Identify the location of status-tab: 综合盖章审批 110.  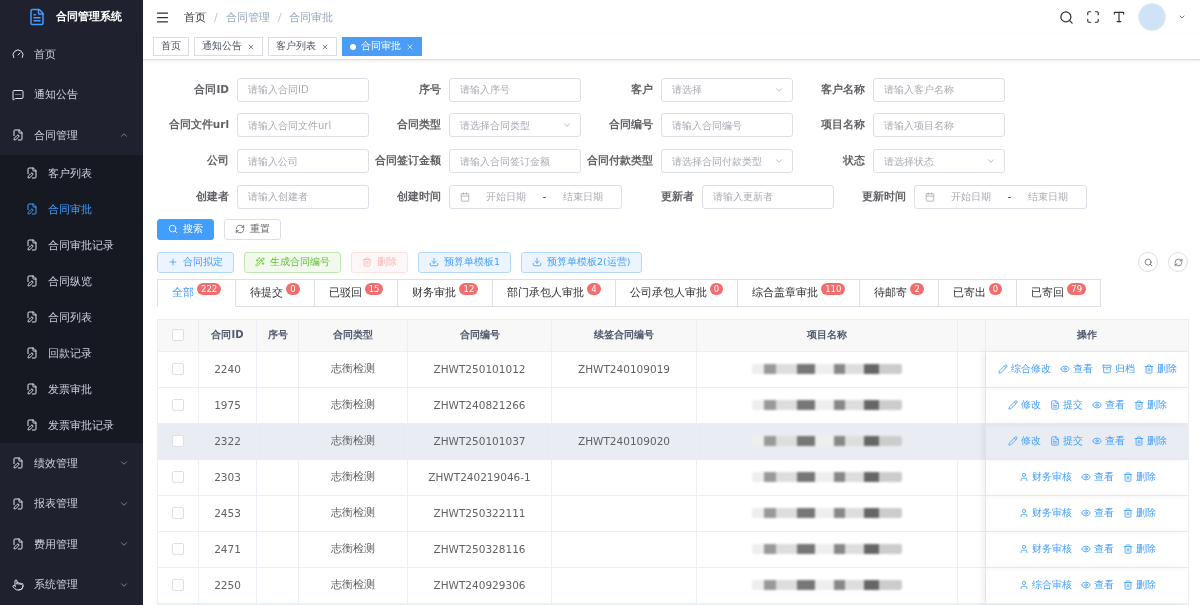
(799, 292).